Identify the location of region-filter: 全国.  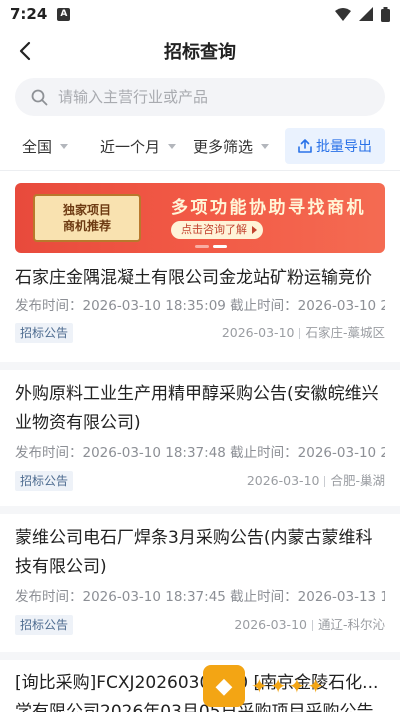
(45, 146).